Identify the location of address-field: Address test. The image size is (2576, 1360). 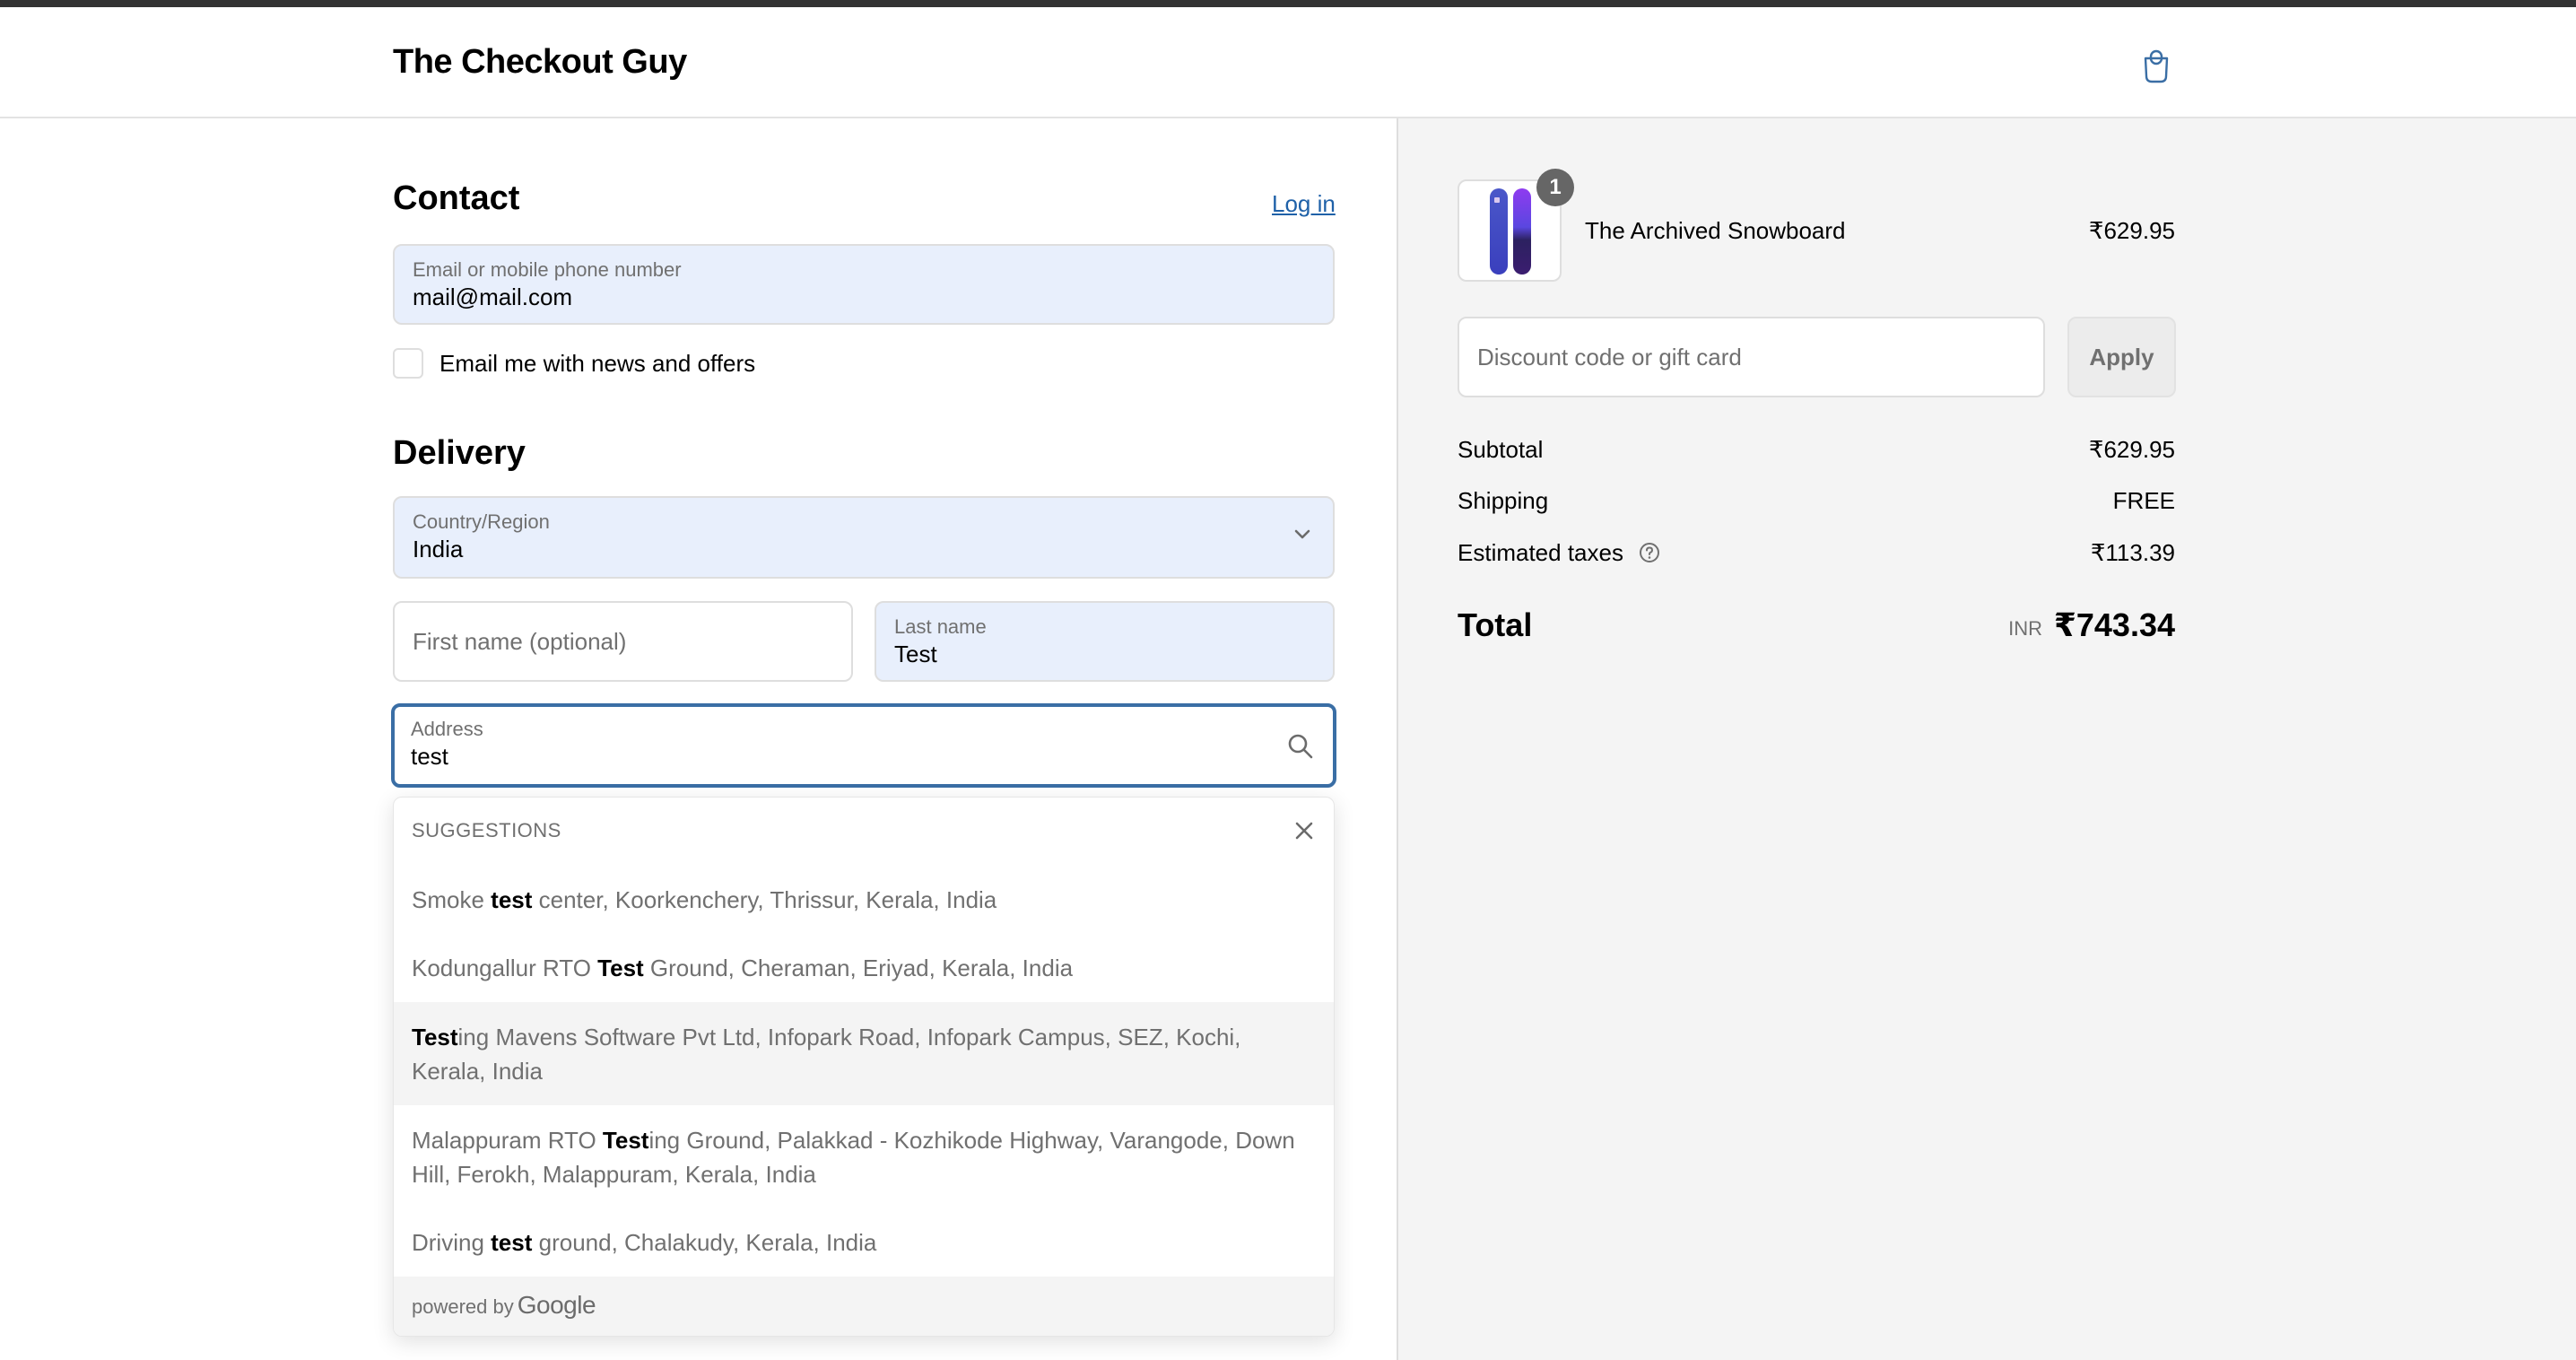
(863, 745).